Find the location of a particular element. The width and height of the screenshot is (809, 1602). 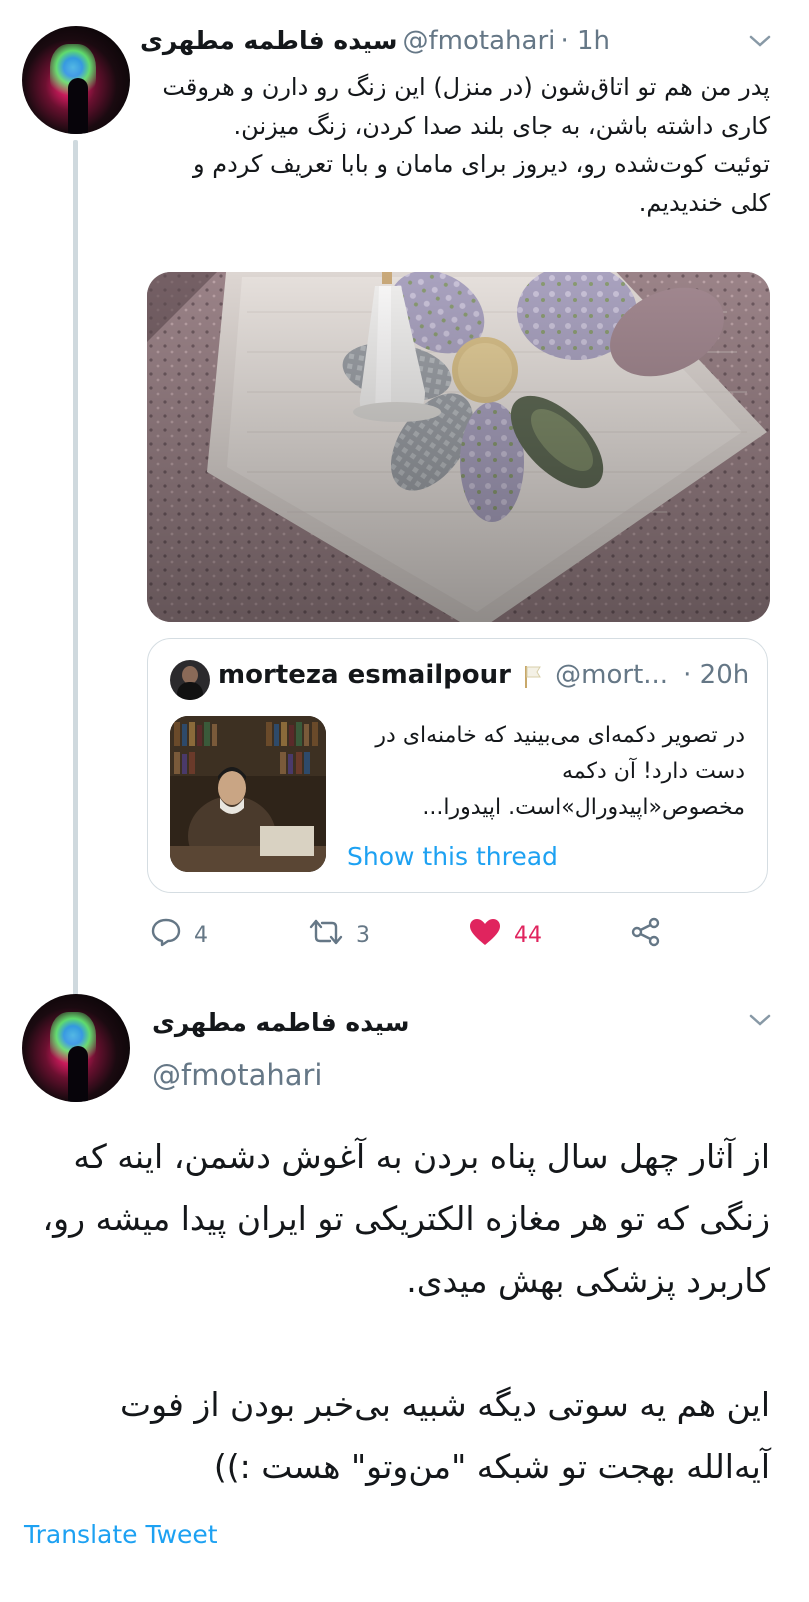

quoted-time: · 20h is located at coordinates (716, 675).